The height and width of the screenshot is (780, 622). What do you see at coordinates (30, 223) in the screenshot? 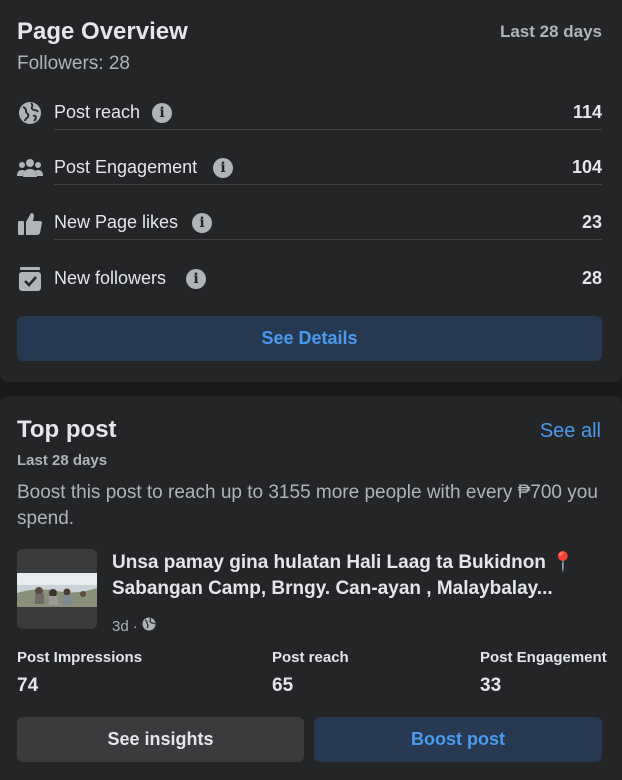
I see `thumbs-up-icon` at bounding box center [30, 223].